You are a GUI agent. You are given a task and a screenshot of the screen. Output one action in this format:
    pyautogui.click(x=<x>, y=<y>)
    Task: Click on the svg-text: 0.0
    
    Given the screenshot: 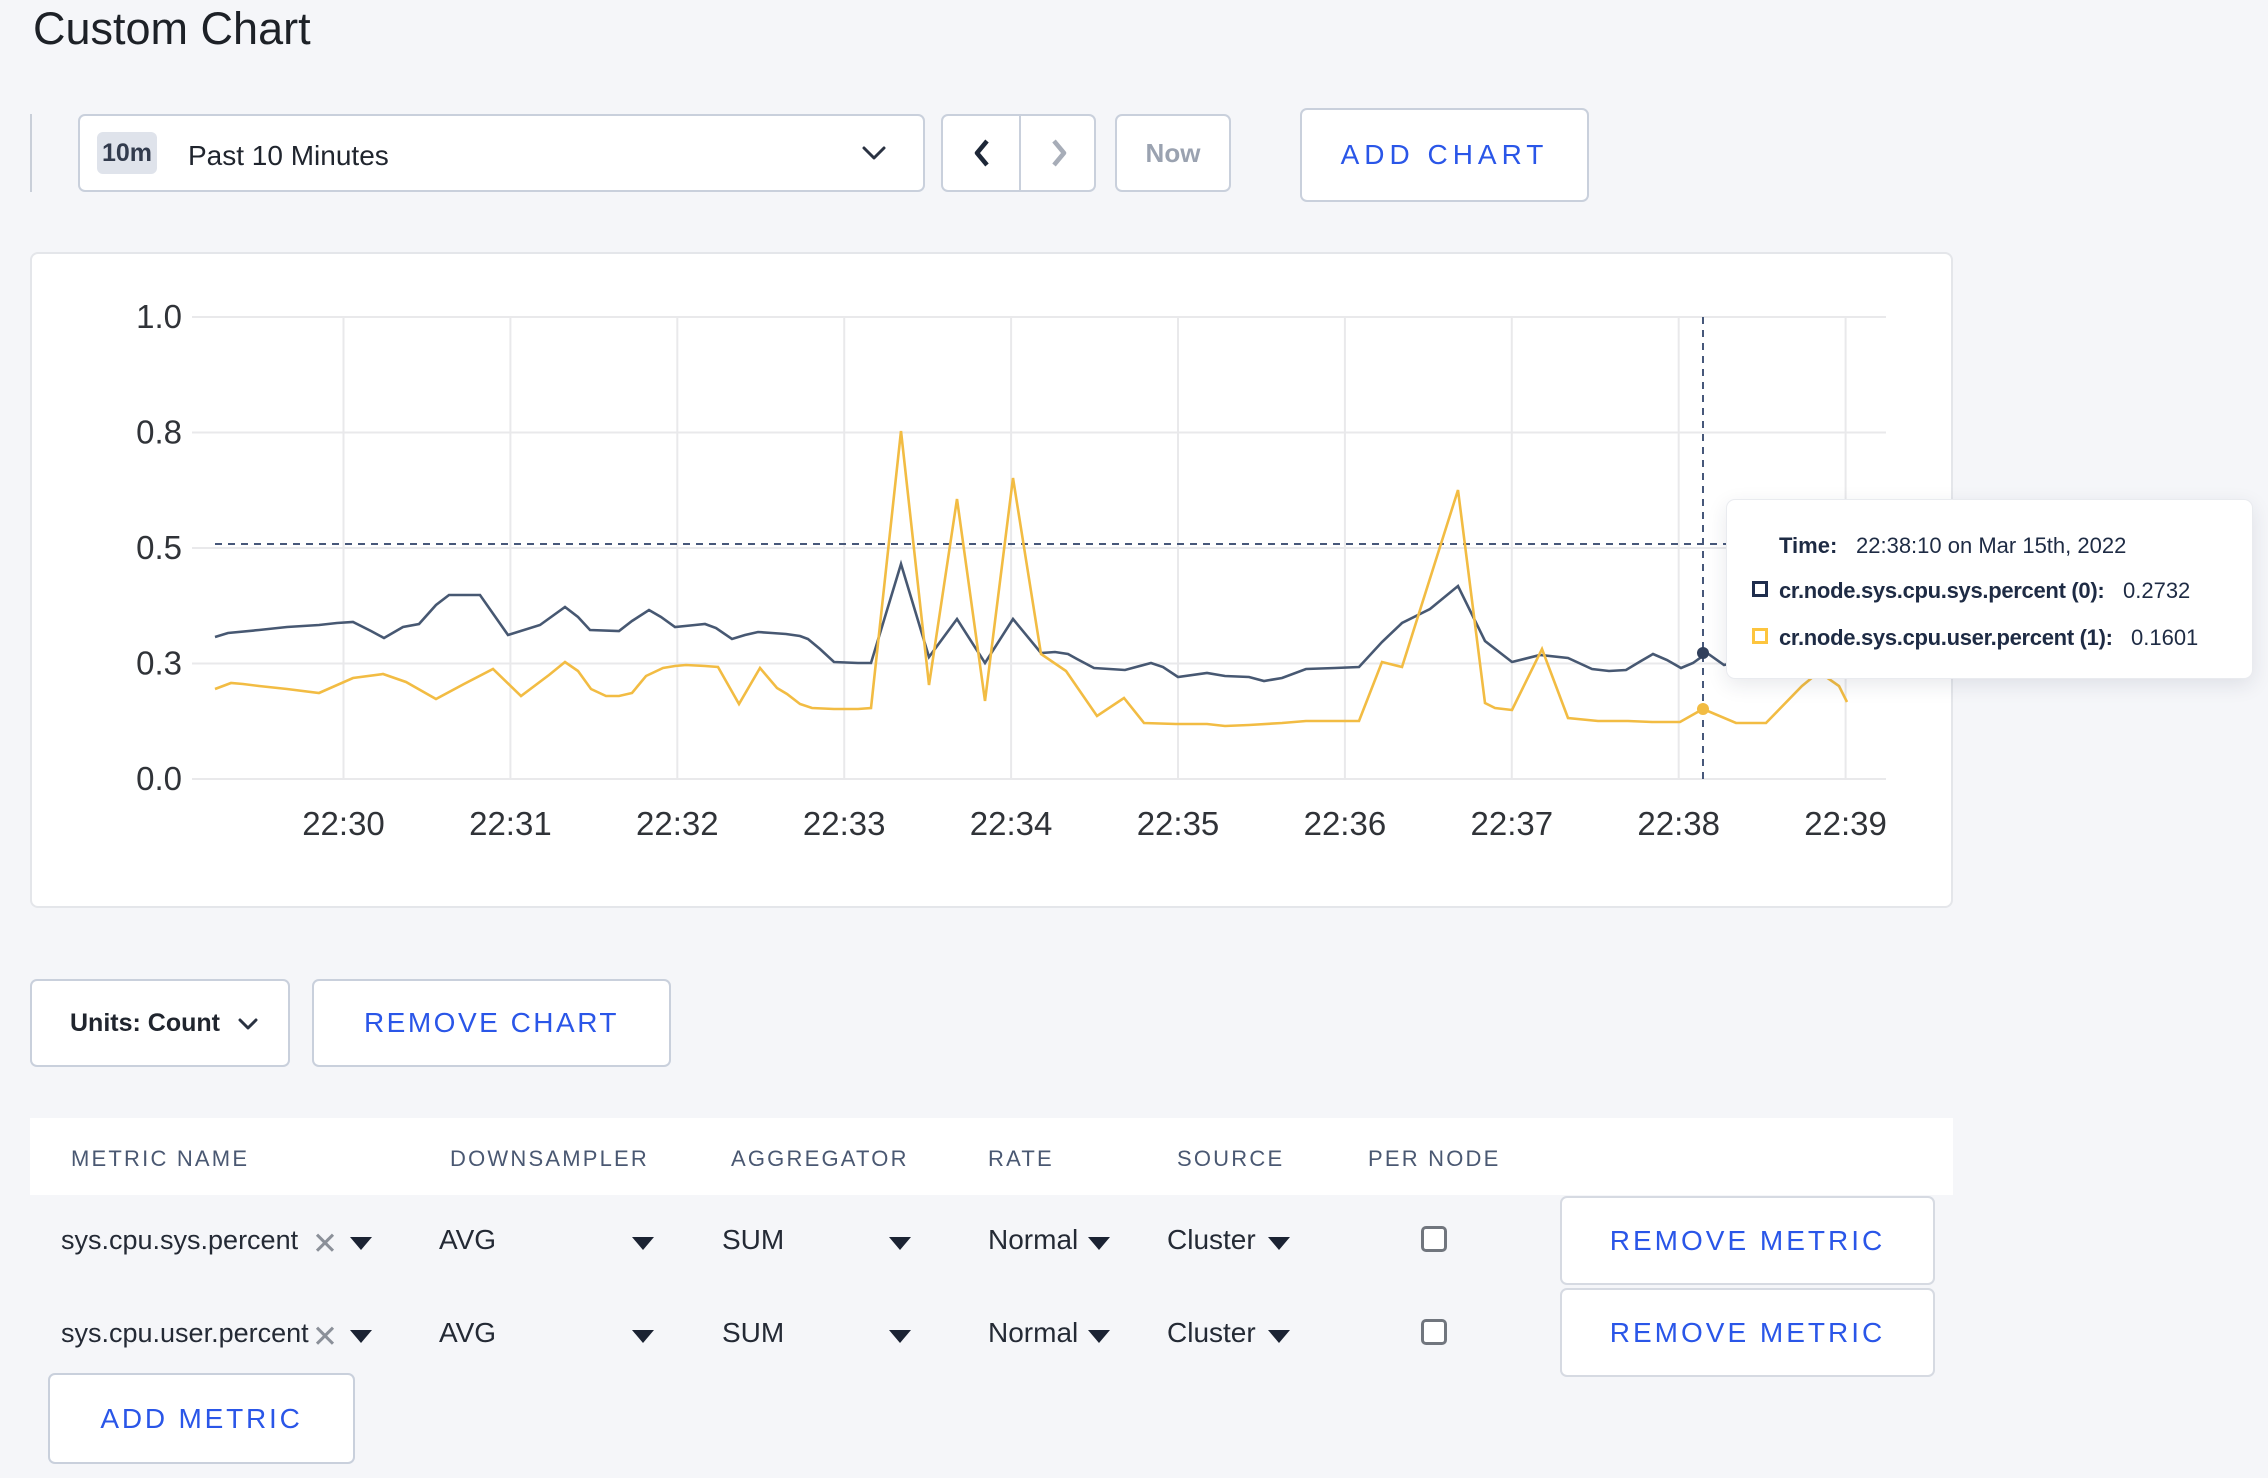 What is the action you would take?
    pyautogui.click(x=159, y=778)
    